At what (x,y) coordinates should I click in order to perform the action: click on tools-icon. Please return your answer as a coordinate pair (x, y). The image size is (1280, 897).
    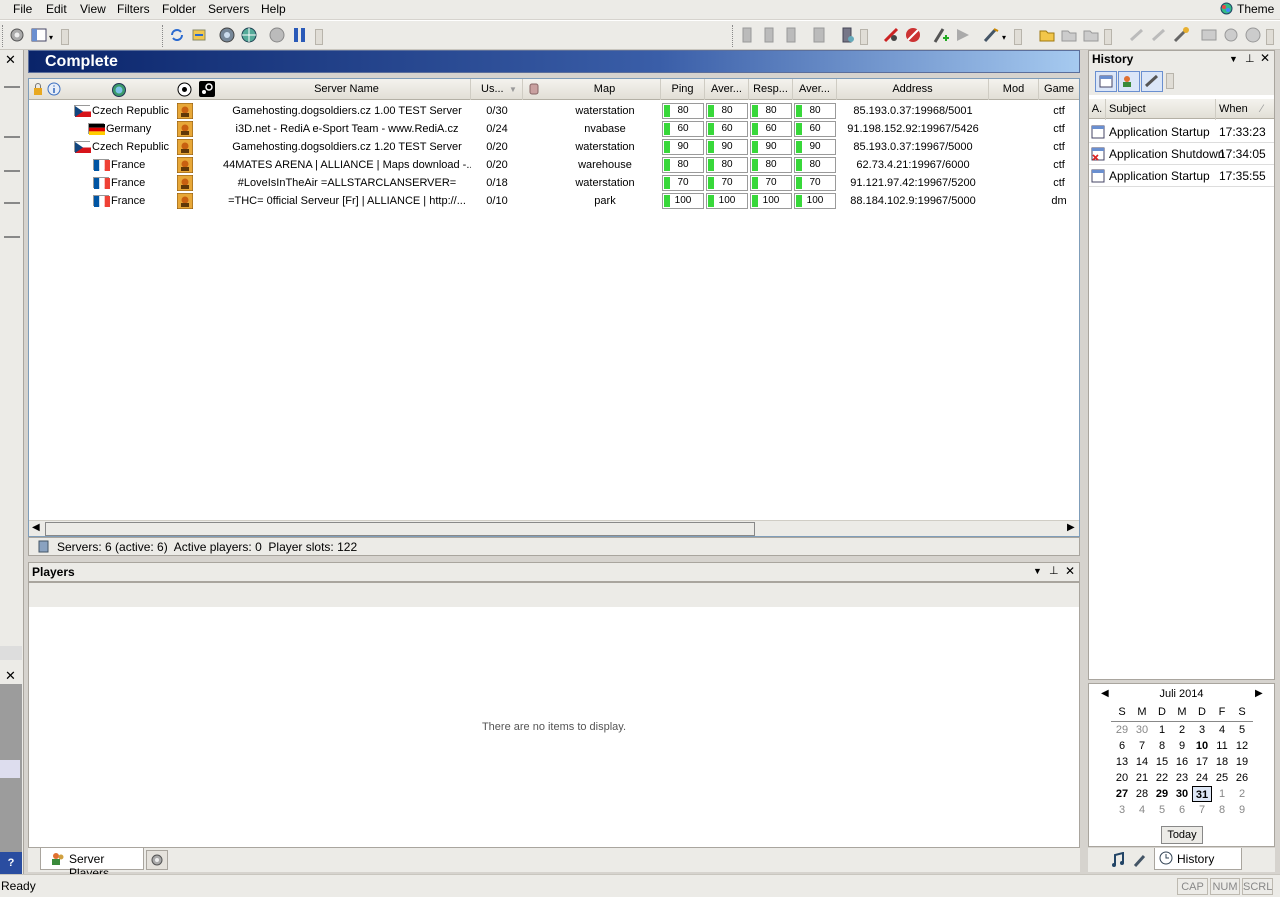
    Looking at the image, I should click on (991, 35).